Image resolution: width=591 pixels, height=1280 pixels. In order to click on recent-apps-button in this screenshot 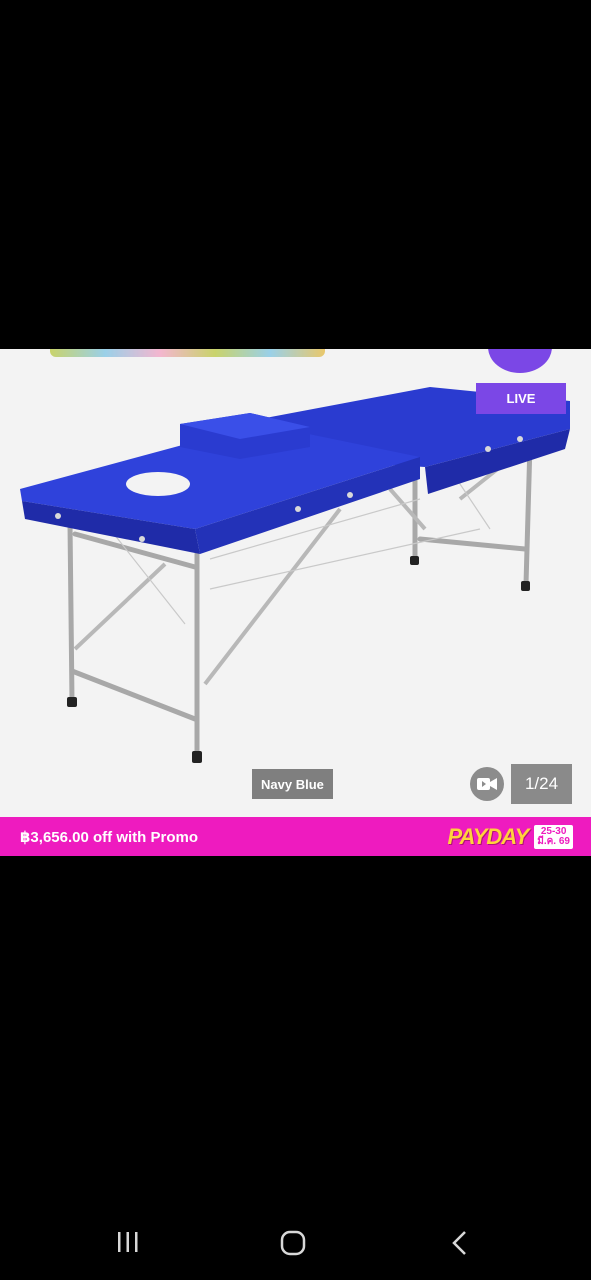, I will do `click(128, 1244)`.